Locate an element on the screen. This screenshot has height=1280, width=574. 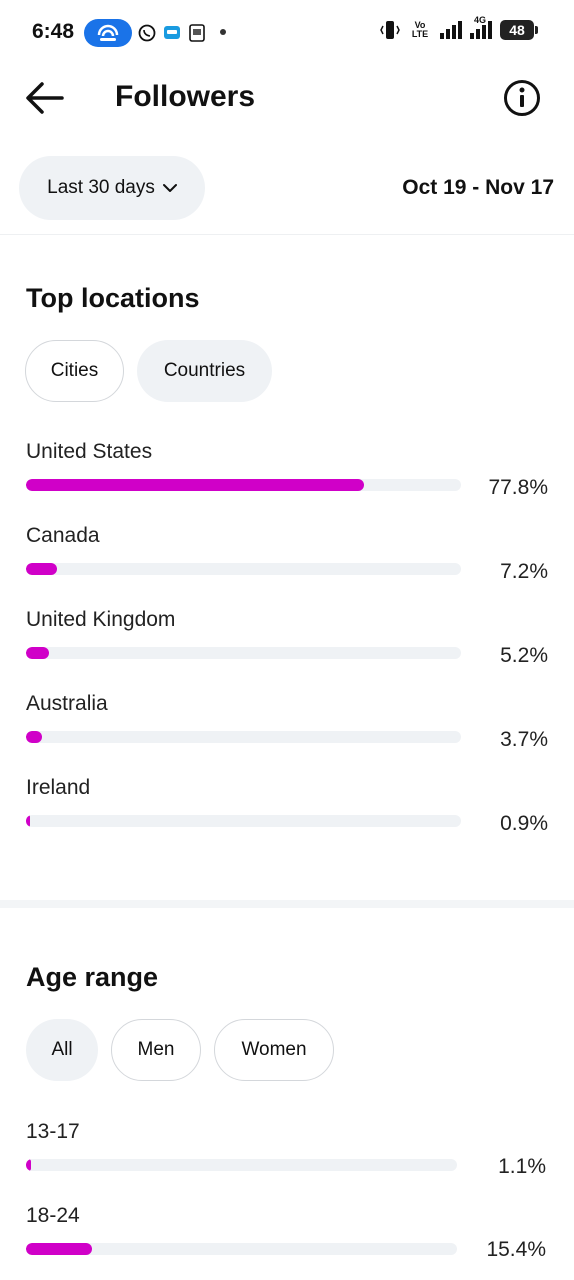
tab-countries: Countries is located at coordinates (204, 371).